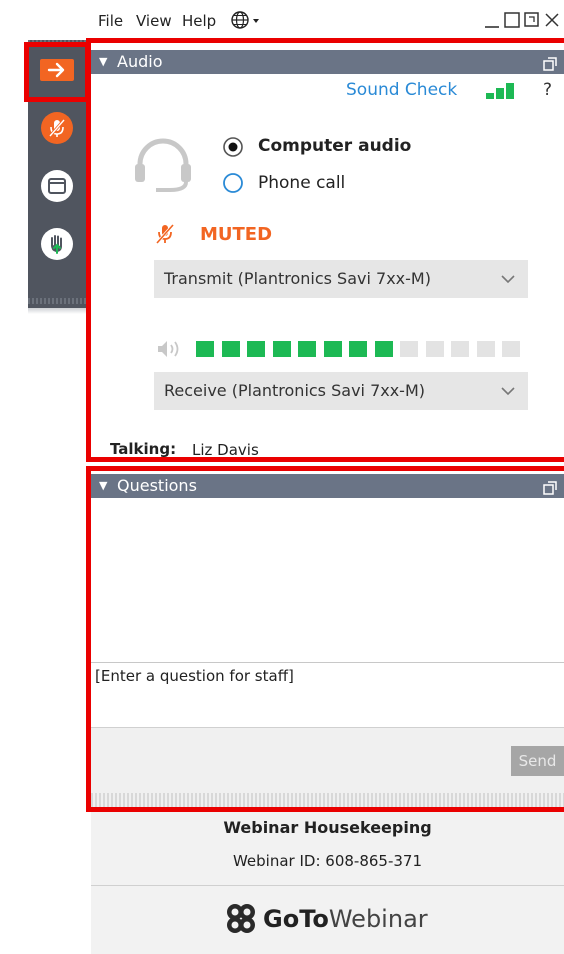 The image size is (564, 954). I want to click on receive-device-value: Receive (Plantronics Savi 7xx-M), so click(294, 390).